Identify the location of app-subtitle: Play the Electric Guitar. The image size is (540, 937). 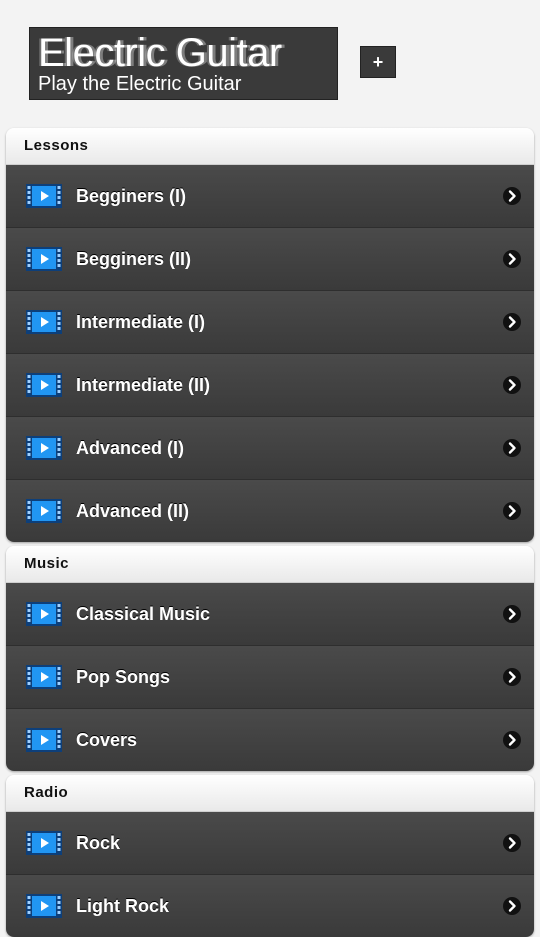
(140, 84).